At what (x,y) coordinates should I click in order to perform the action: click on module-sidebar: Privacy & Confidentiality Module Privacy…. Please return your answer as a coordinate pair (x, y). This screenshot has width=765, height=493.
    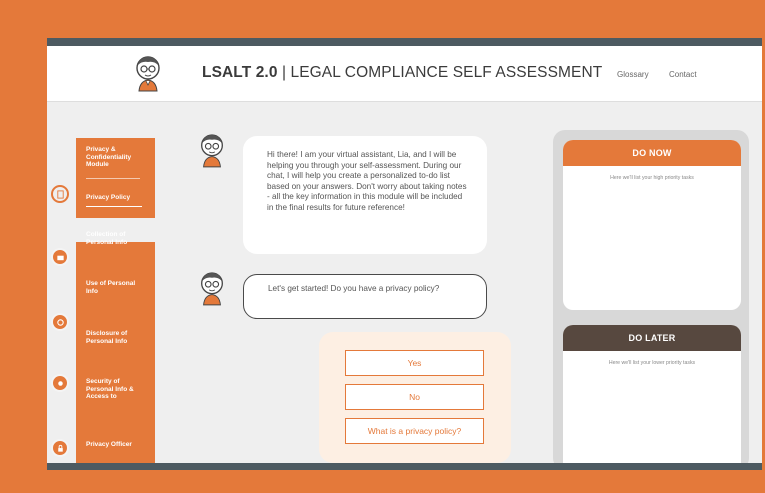
    Looking at the image, I should click on (114, 304).